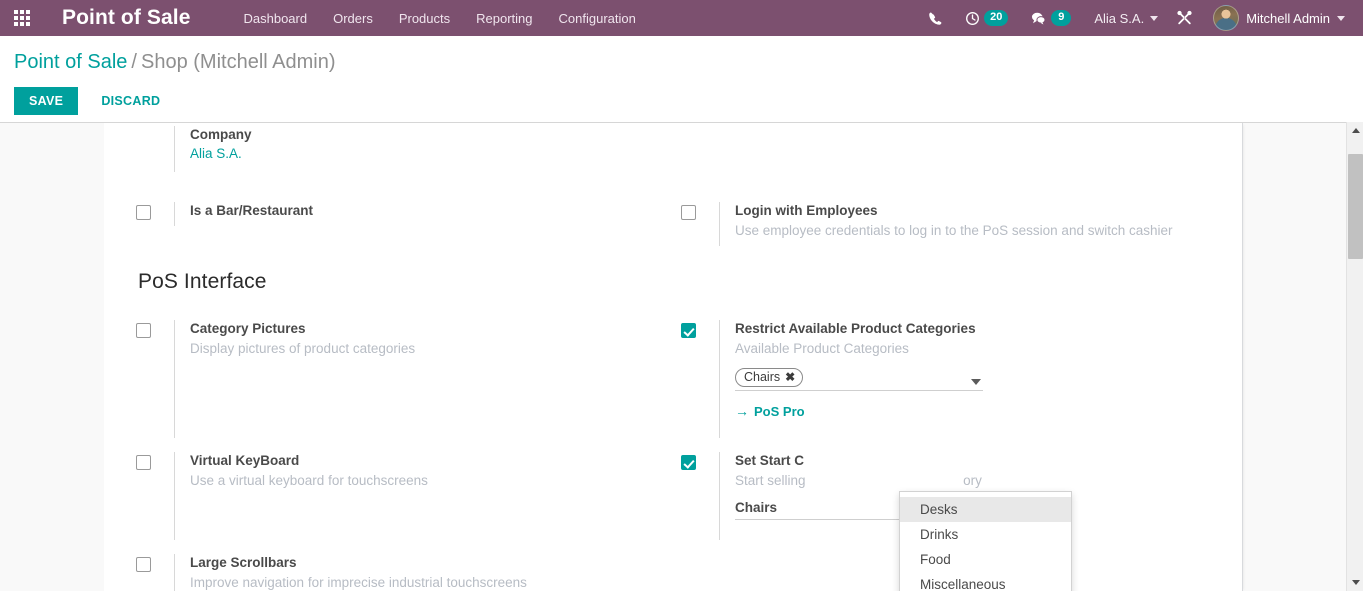  Describe the element at coordinates (700, 329) in the screenshot. I see `restrict-categories-checkbox-wrap` at that location.